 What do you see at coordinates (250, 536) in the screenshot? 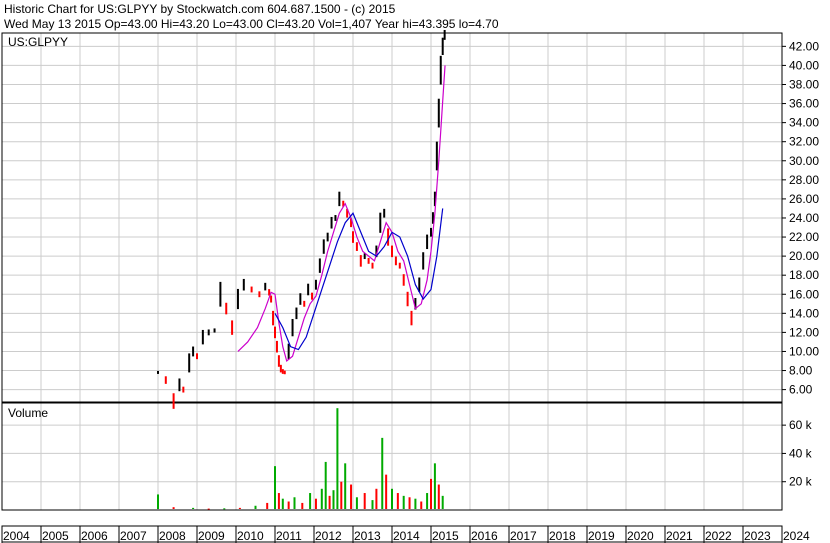
I see `year-axis-label: 2010` at bounding box center [250, 536].